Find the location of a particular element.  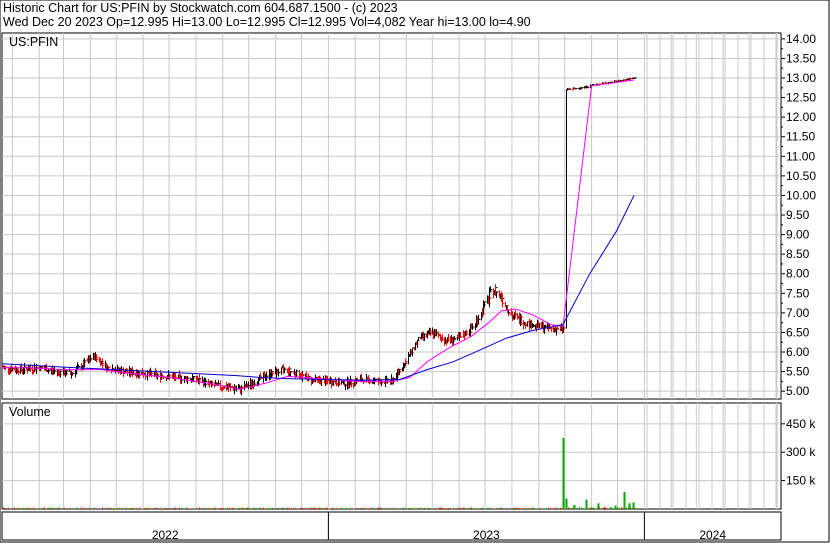

price-tick-label: 8.00 is located at coordinates (798, 274).